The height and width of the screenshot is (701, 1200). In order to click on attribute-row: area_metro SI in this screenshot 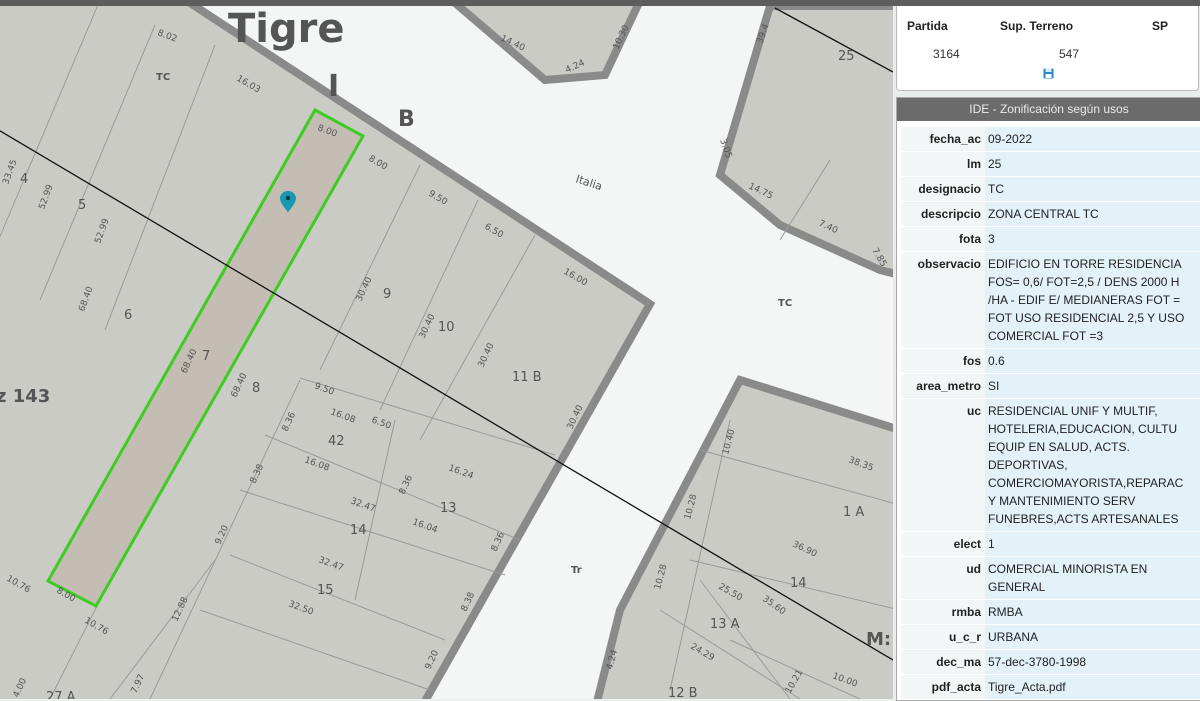, I will do `click(1050, 386)`.